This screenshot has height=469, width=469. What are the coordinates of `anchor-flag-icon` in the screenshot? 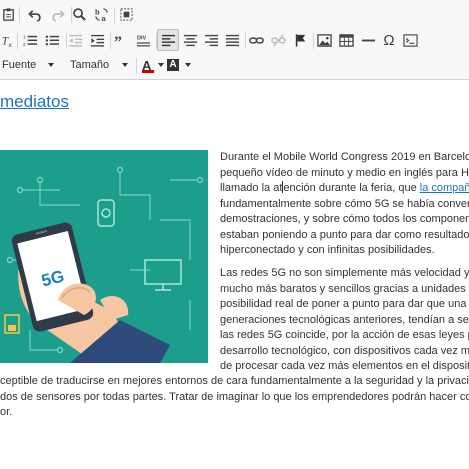 It's located at (300, 40).